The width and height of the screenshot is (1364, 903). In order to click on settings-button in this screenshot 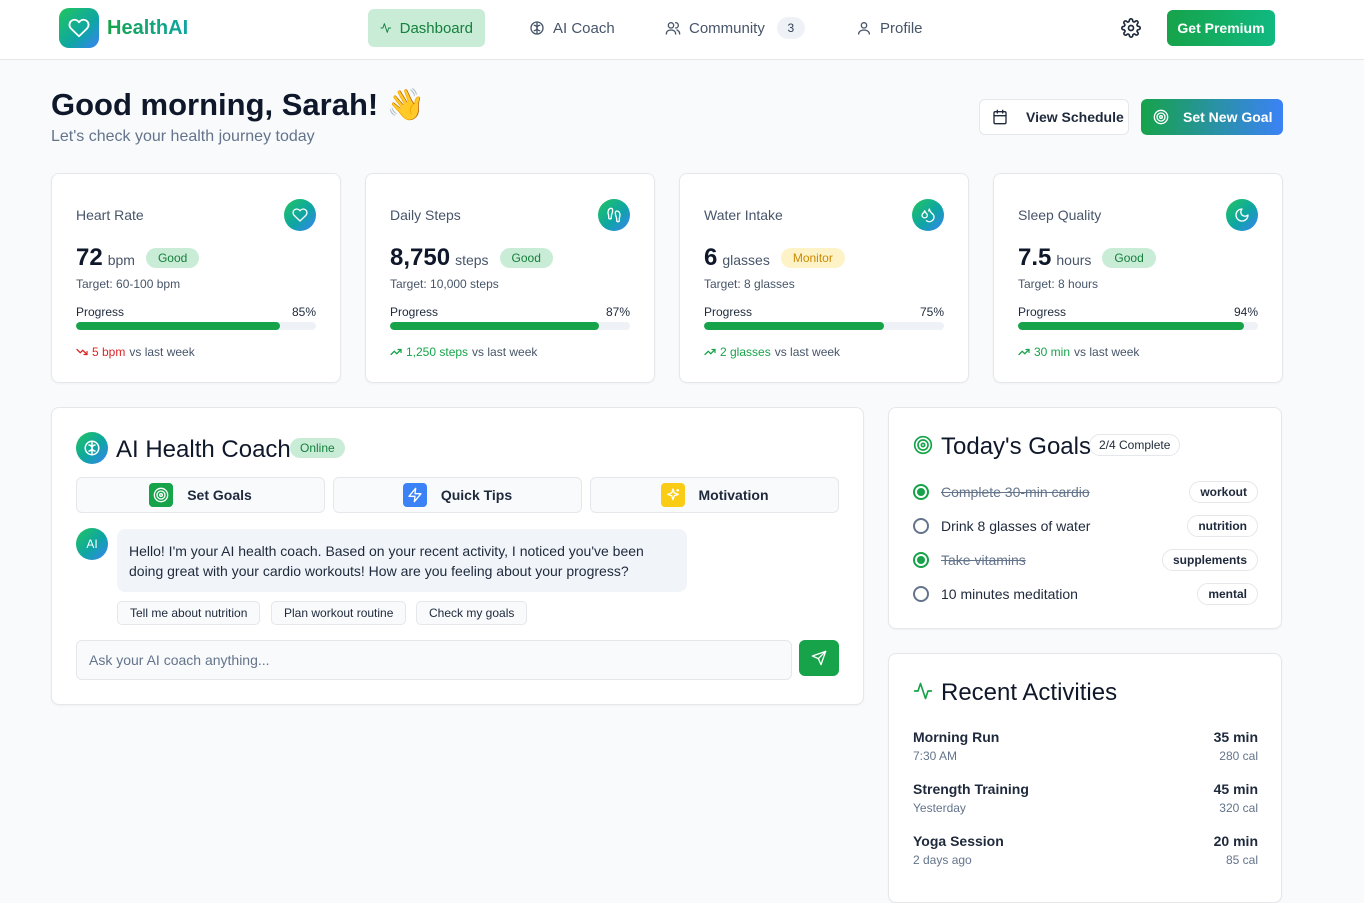, I will do `click(1131, 28)`.